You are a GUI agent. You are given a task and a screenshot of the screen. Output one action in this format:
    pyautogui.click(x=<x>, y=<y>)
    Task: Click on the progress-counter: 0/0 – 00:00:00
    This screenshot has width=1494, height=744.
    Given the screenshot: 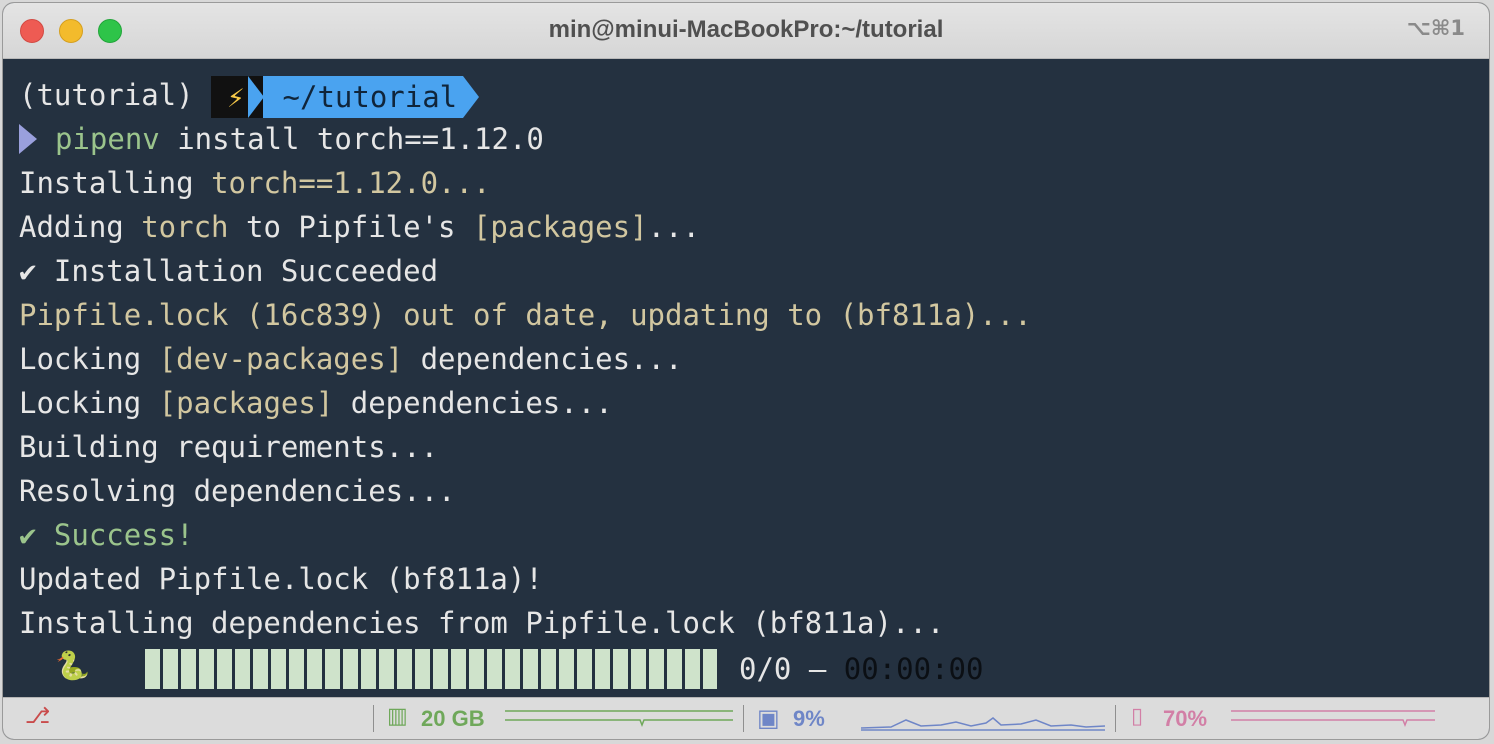 What is the action you would take?
    pyautogui.click(x=861, y=669)
    